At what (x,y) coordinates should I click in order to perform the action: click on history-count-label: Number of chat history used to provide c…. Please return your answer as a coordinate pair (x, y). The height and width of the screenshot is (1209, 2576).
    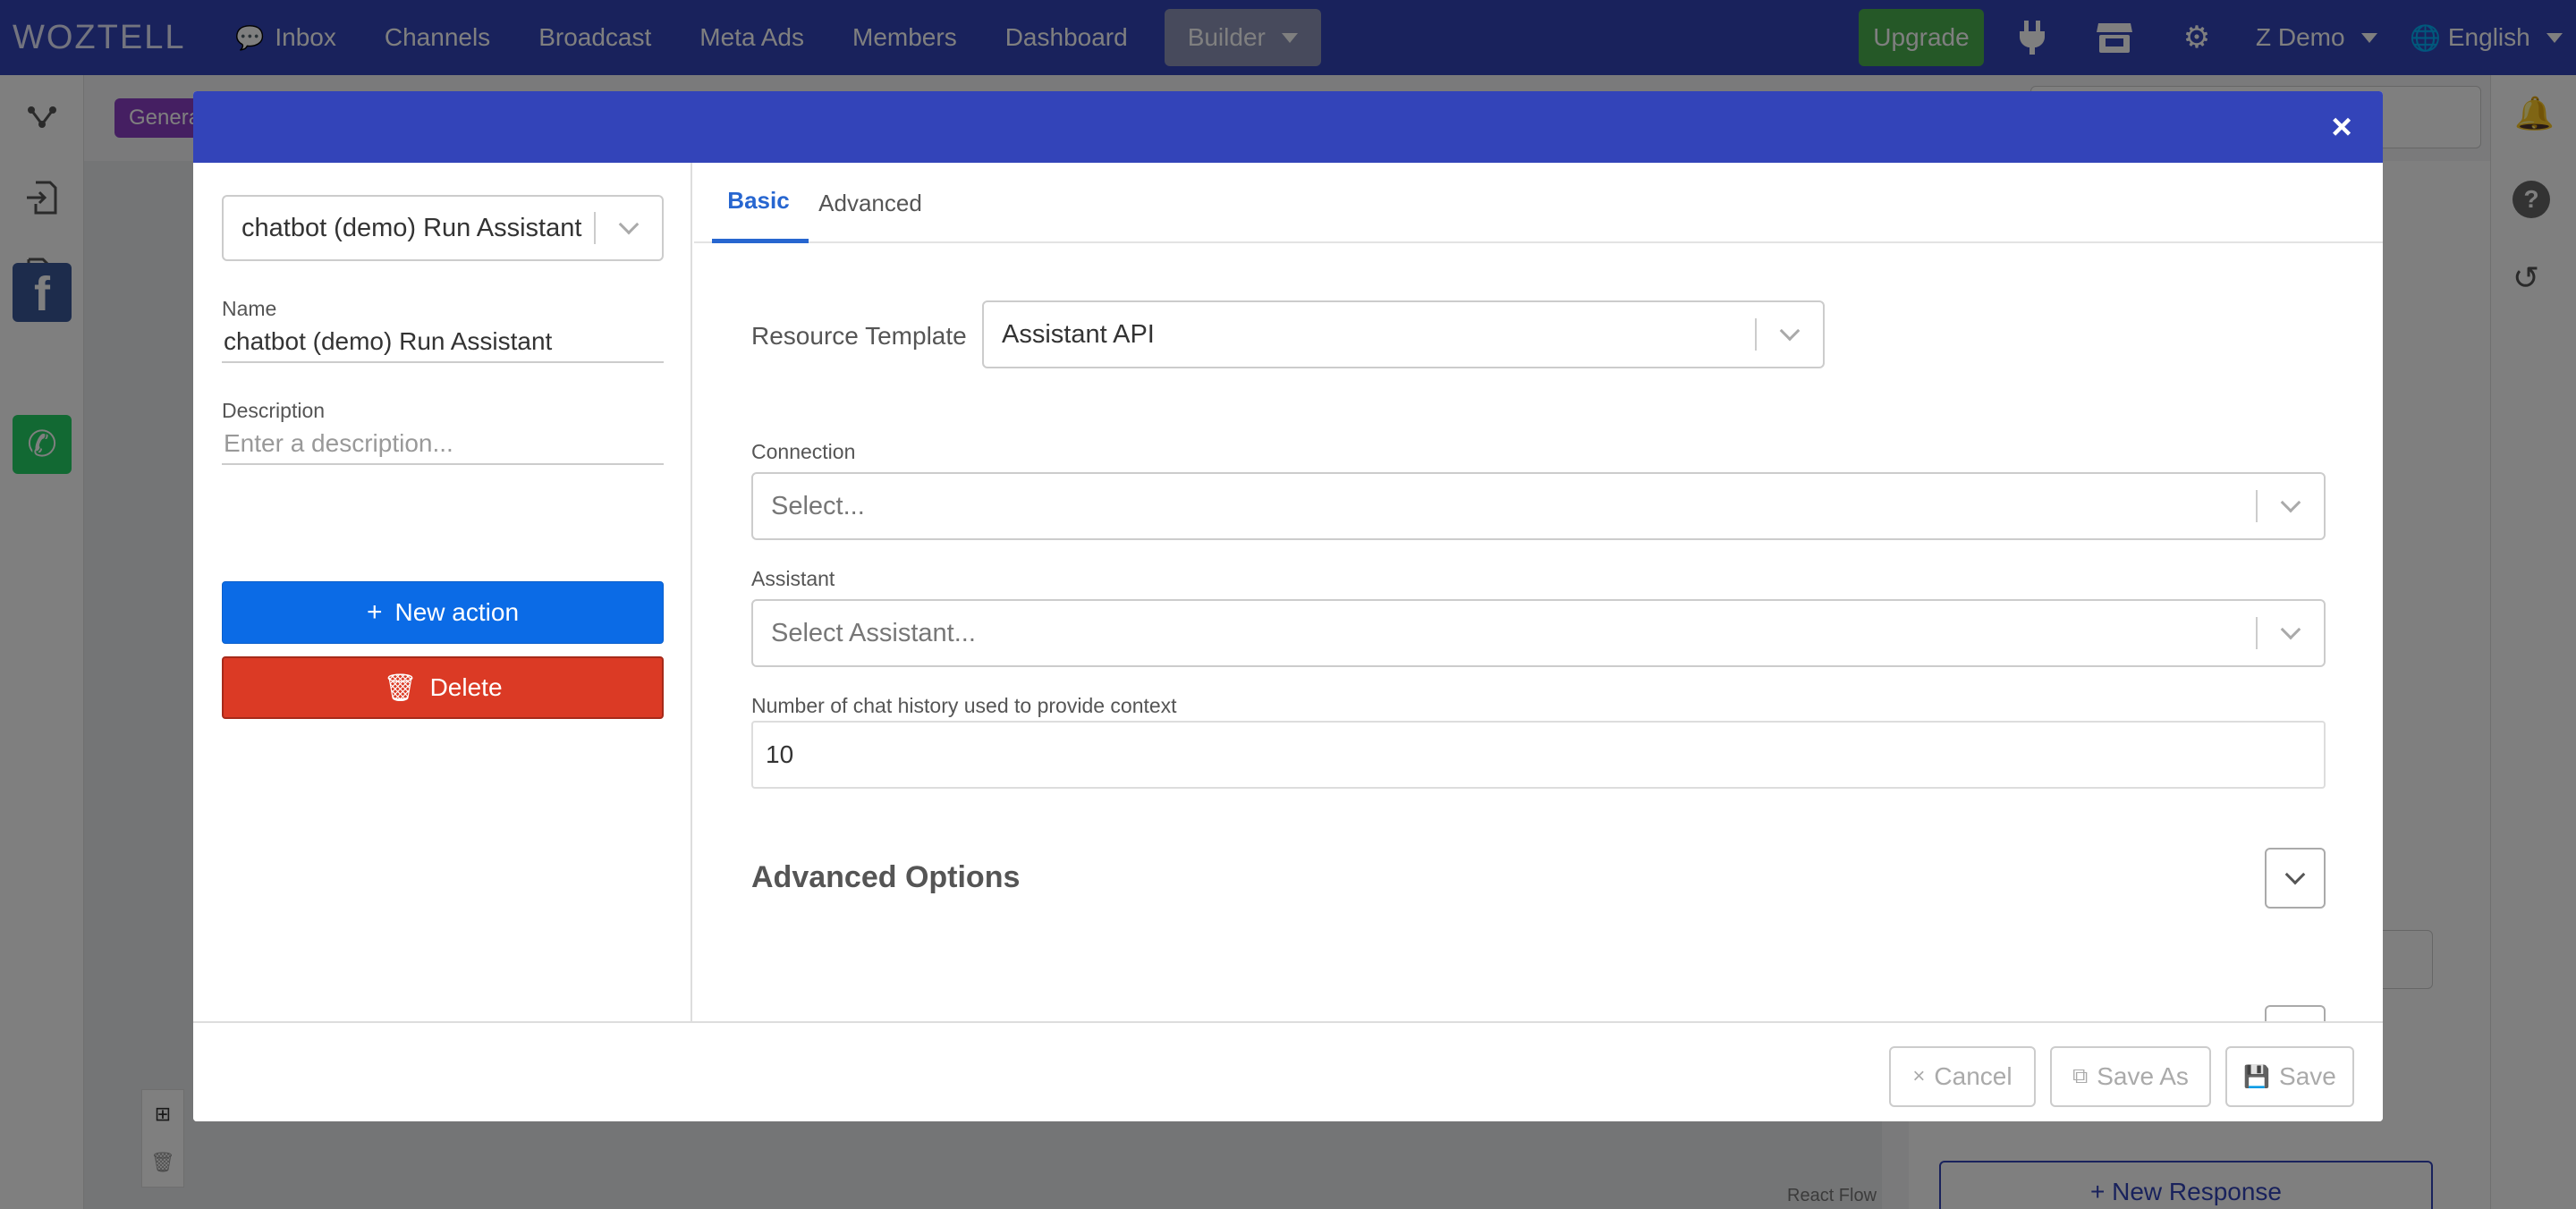
    Looking at the image, I should click on (964, 705).